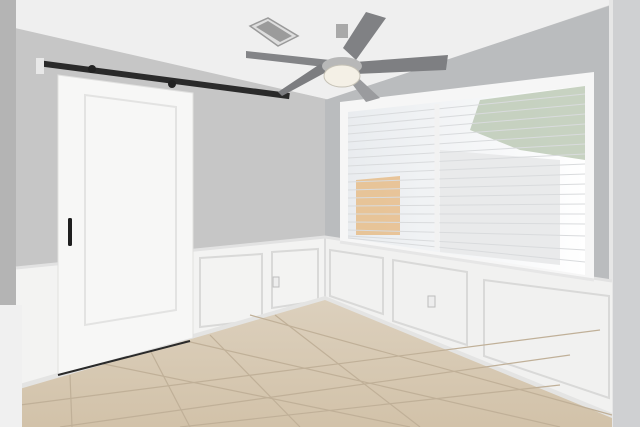 The width and height of the screenshot is (640, 427). Describe the element at coordinates (626, 213) in the screenshot. I see `edge-wall-right` at that location.